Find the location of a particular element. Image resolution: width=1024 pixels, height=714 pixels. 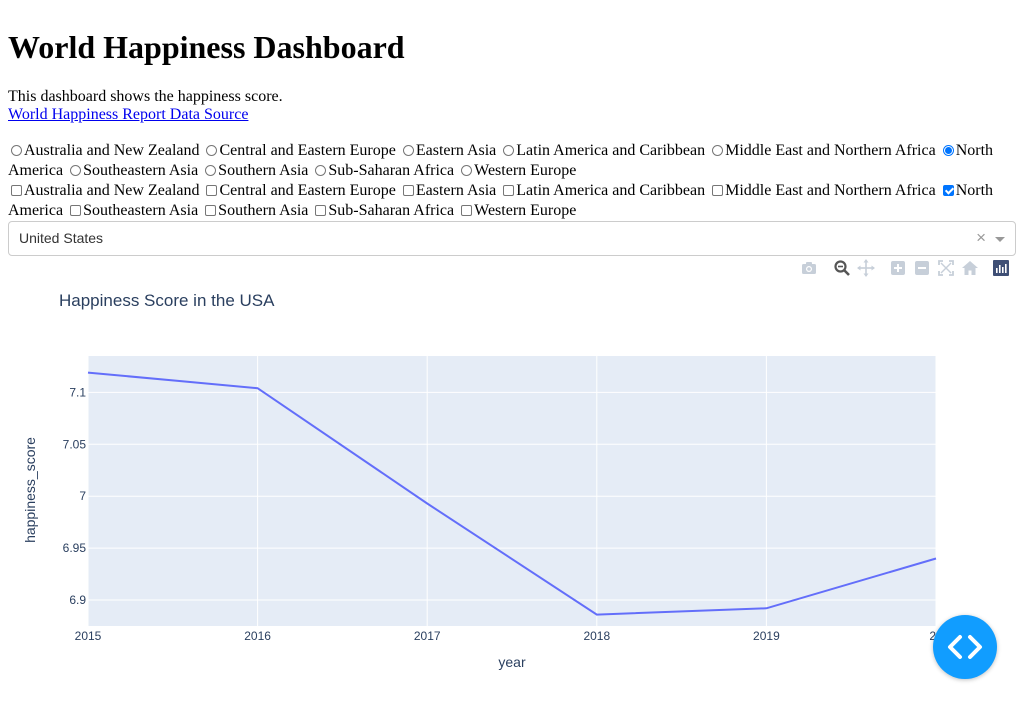

region-checkbox-option: Central and Eastern Europe is located at coordinates (299, 190).